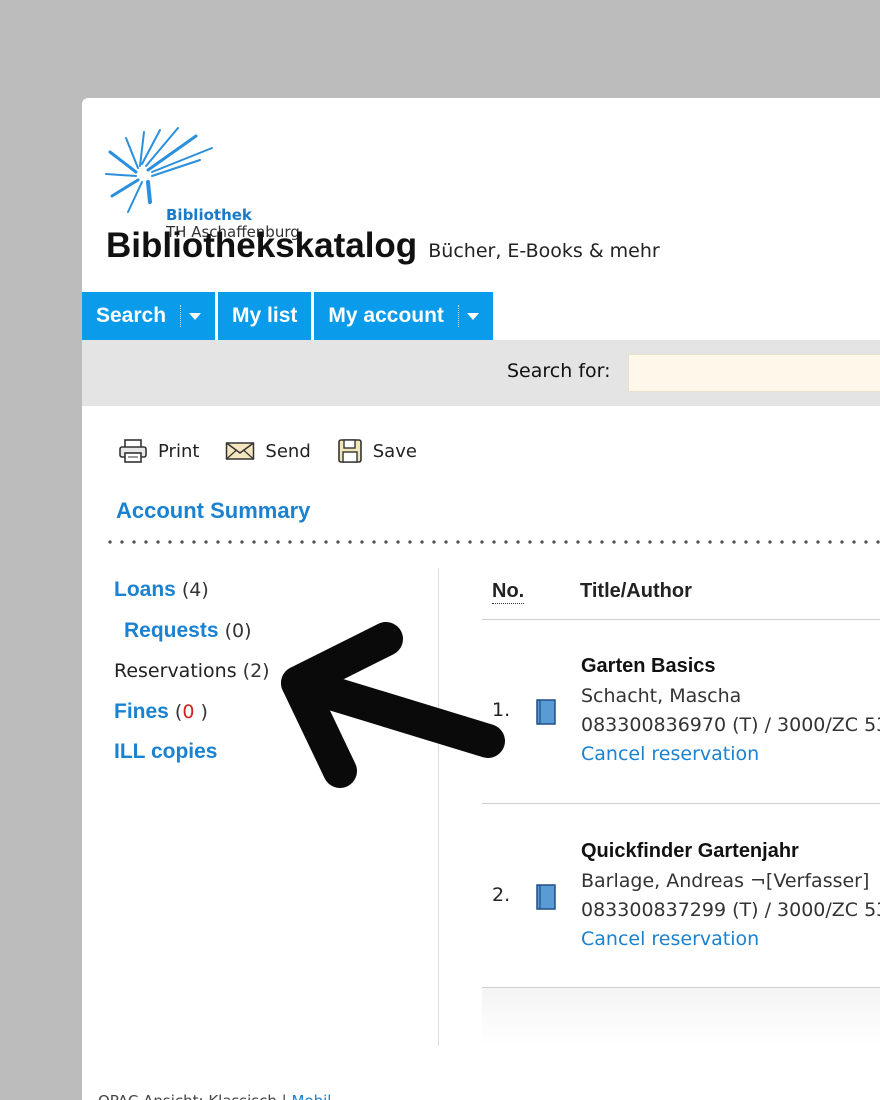 Image resolution: width=880 pixels, height=1100 pixels. What do you see at coordinates (481, 373) in the screenshot?
I see `search-bar: Search for:` at bounding box center [481, 373].